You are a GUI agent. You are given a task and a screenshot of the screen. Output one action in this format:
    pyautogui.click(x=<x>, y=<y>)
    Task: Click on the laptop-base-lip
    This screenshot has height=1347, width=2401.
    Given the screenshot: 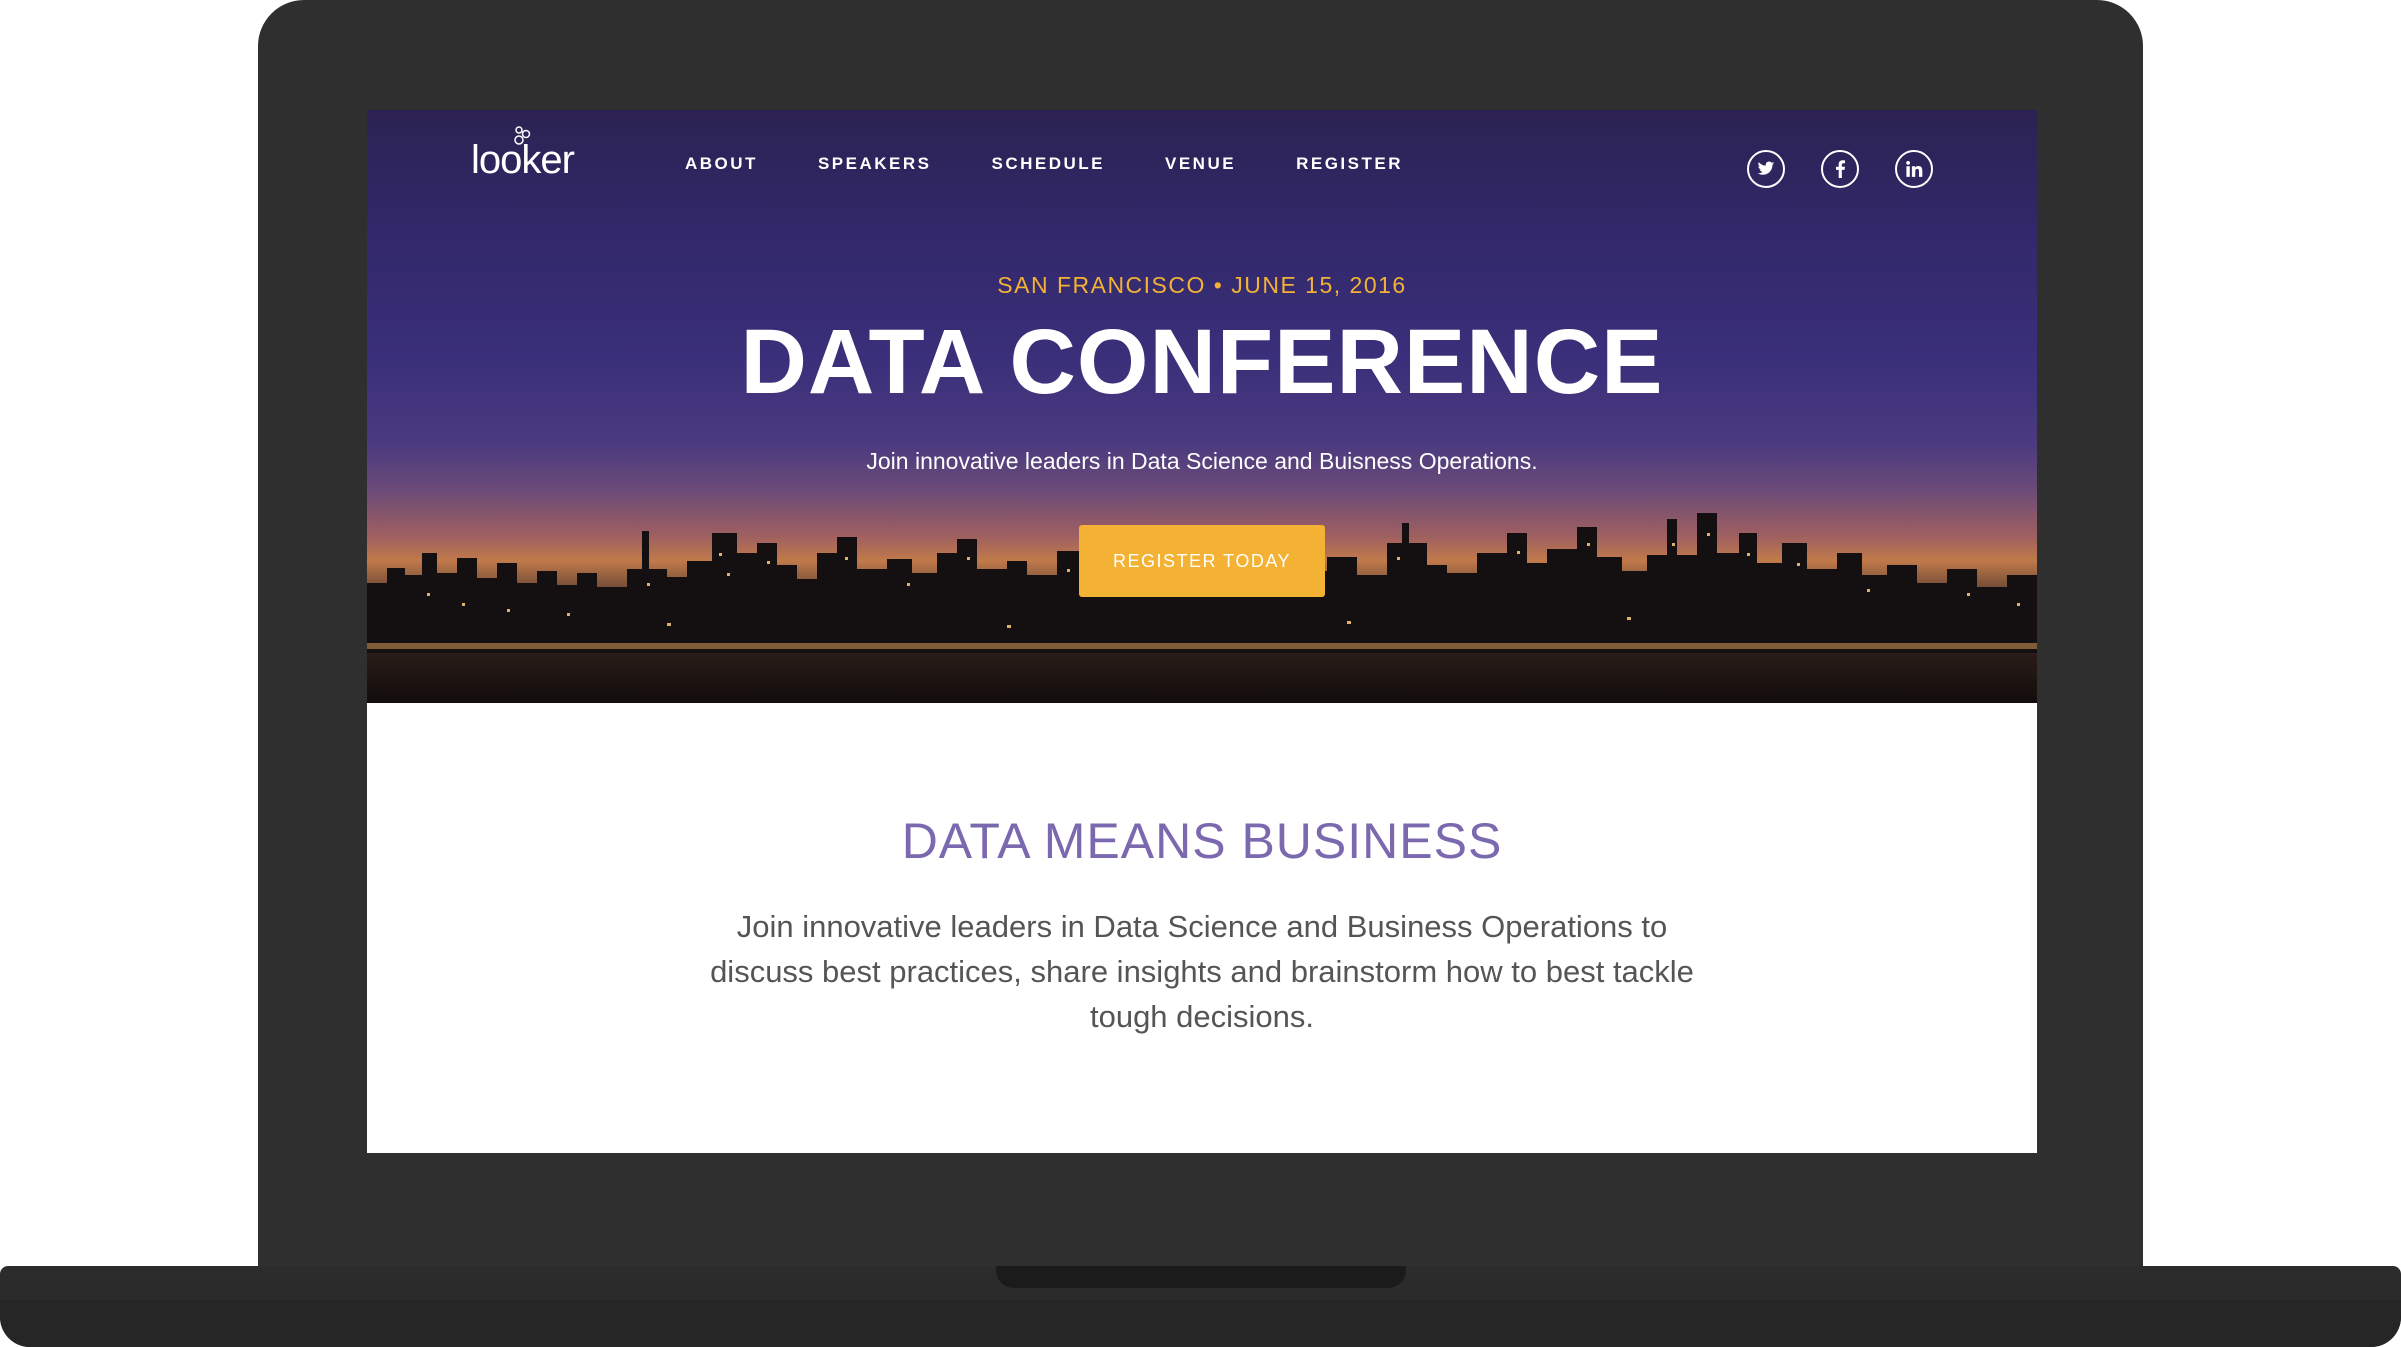 What is the action you would take?
    pyautogui.click(x=1200, y=1323)
    